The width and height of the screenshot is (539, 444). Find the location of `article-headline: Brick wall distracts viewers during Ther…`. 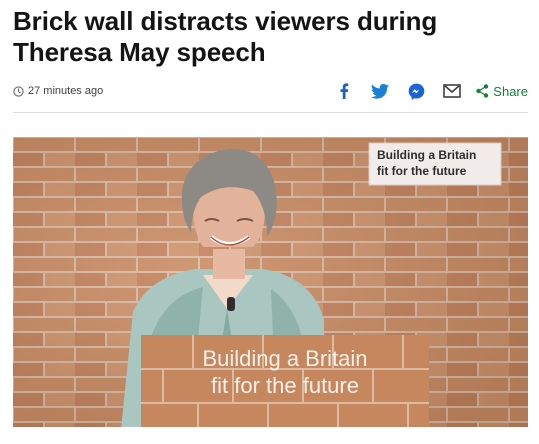

article-headline: Brick wall distracts viewers during Ther… is located at coordinates (225, 36).